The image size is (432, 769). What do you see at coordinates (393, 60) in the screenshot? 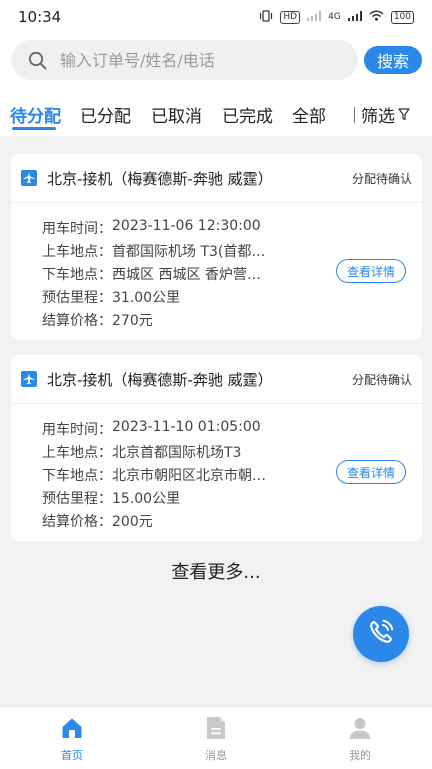
I see `search-button: 搜索` at bounding box center [393, 60].